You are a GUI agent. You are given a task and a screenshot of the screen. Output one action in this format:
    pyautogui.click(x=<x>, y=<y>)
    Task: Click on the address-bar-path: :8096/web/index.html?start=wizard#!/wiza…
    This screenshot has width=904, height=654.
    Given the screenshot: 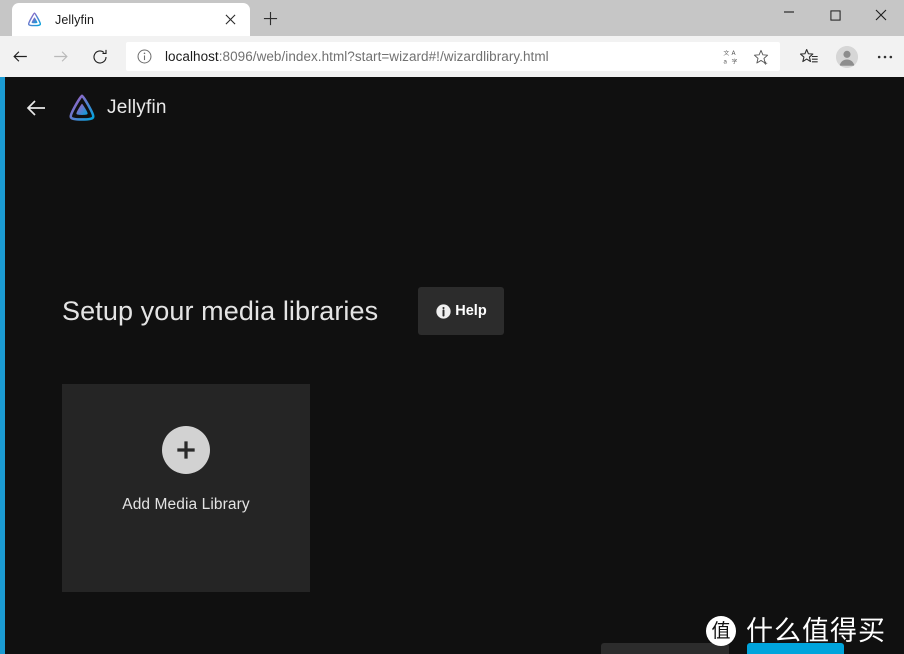 What is the action you would take?
    pyautogui.click(x=383, y=56)
    